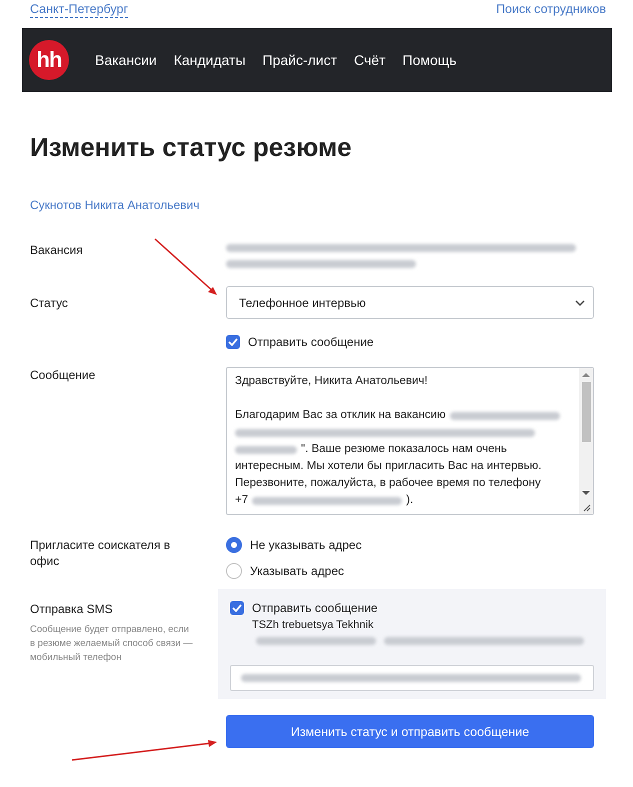  I want to click on message-text: ". Ваше резюме показалось нам очень, so click(404, 449).